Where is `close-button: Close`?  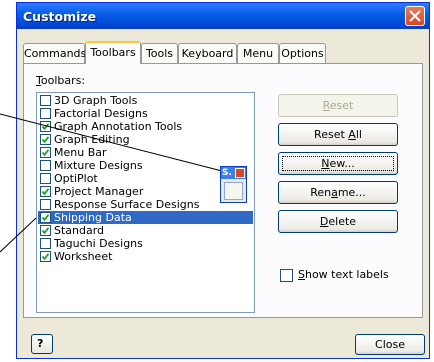
close-button: Close is located at coordinates (390, 344).